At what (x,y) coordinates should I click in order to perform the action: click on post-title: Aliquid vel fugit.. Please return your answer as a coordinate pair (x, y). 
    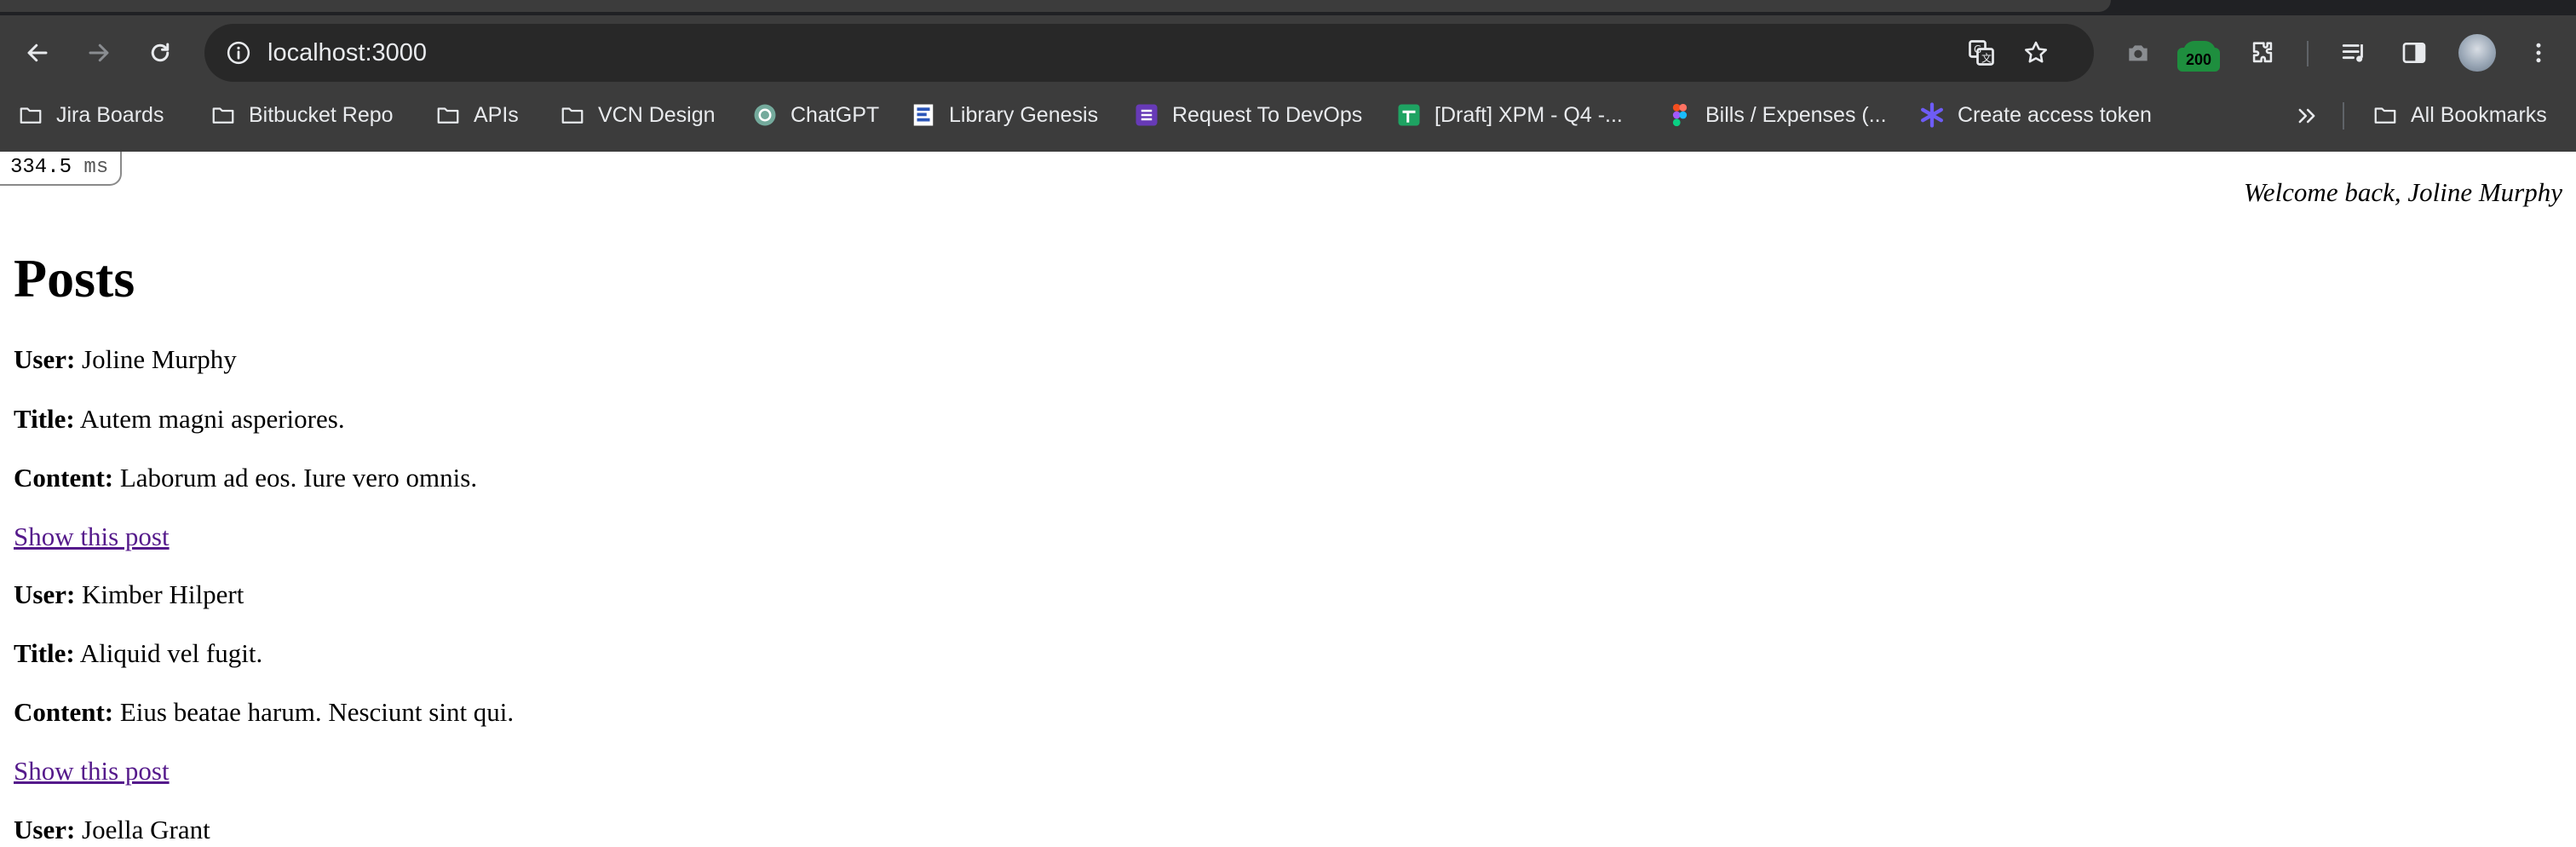
    Looking at the image, I should click on (171, 653).